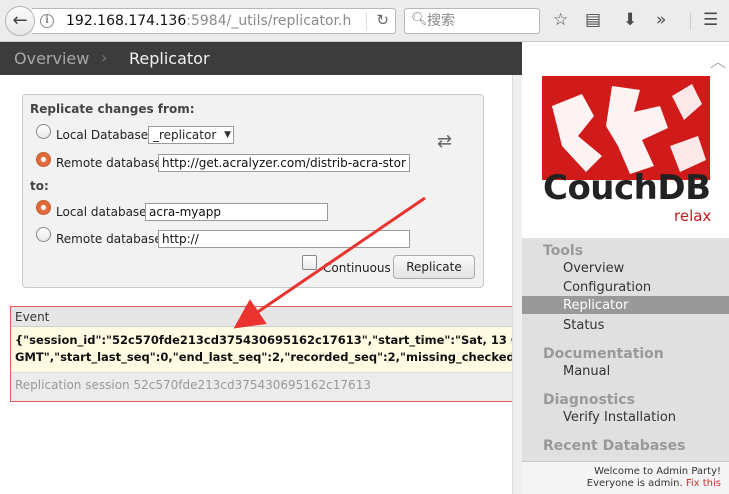 This screenshot has width=729, height=494. Describe the element at coordinates (589, 400) in the screenshot. I see `diagnostics-section-title: Diagnostics` at that location.